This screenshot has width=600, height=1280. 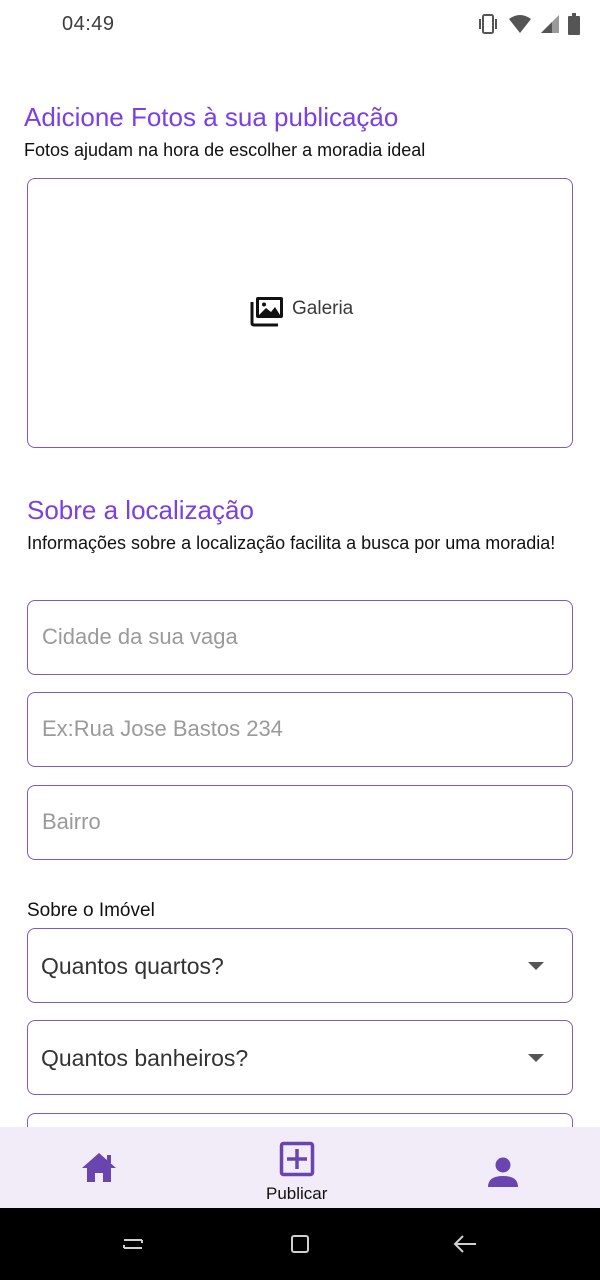 I want to click on bottom-navigation: Publicar, so click(x=300, y=1167).